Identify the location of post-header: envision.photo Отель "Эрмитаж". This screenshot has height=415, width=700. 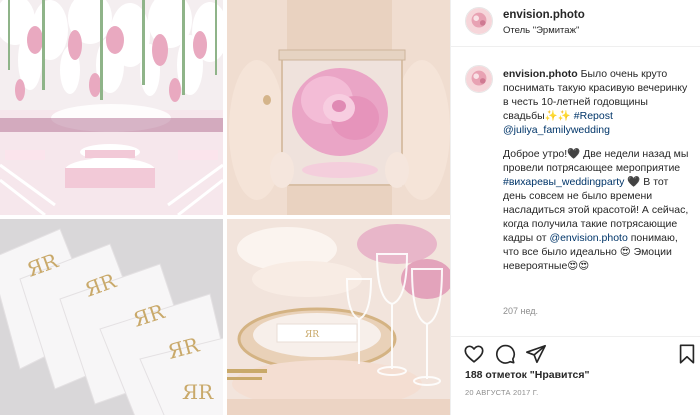
(575, 23).